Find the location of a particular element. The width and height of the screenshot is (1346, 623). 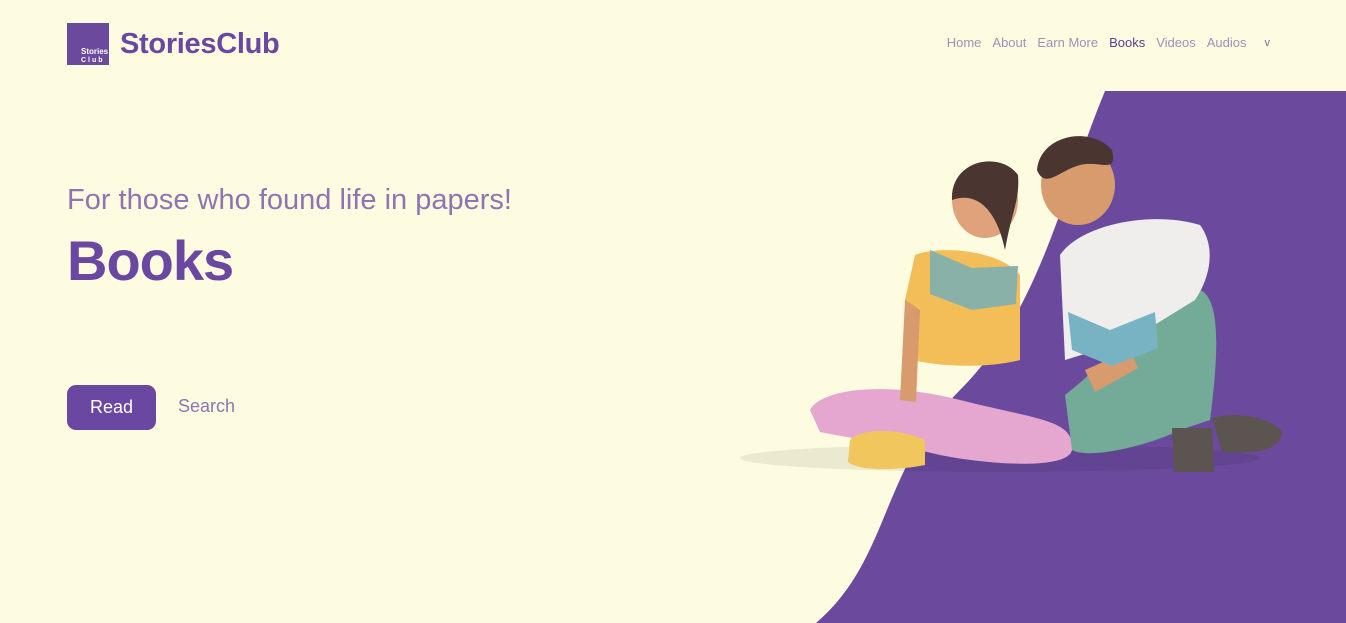

nav-item-audios: Audios is located at coordinates (1227, 42).